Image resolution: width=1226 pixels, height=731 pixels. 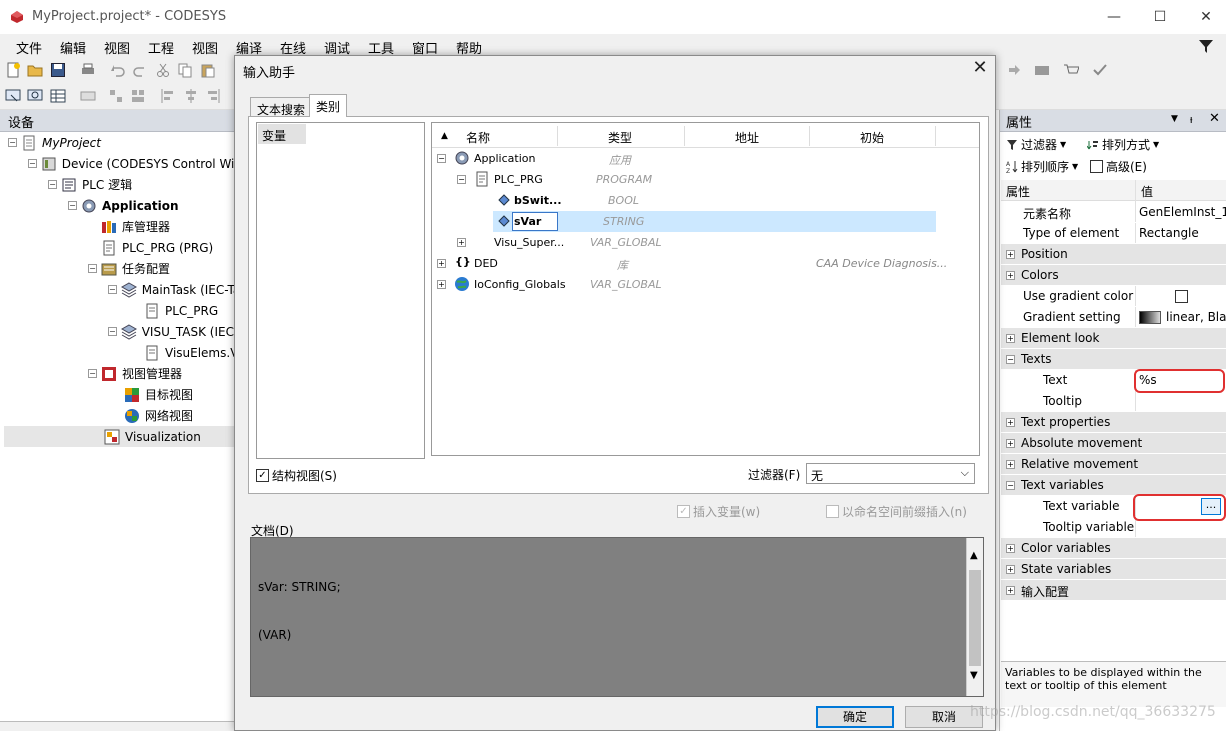 I want to click on tree-item-visualization: Visualization, so click(x=120, y=436).